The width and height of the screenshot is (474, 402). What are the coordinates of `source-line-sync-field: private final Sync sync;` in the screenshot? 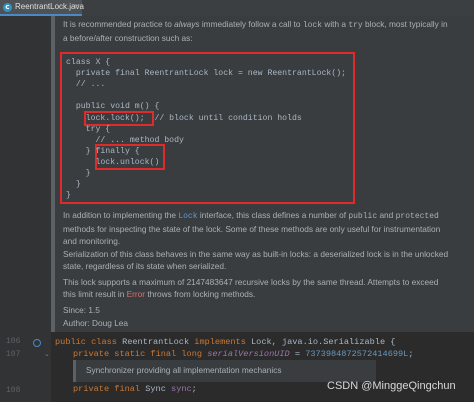 It's located at (135, 389).